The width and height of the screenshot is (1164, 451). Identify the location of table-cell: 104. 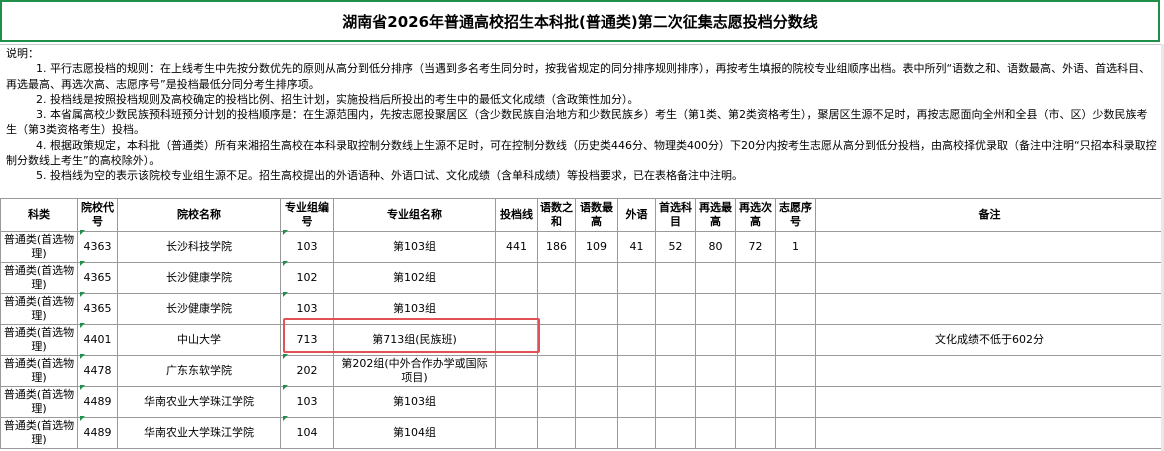
(307, 433).